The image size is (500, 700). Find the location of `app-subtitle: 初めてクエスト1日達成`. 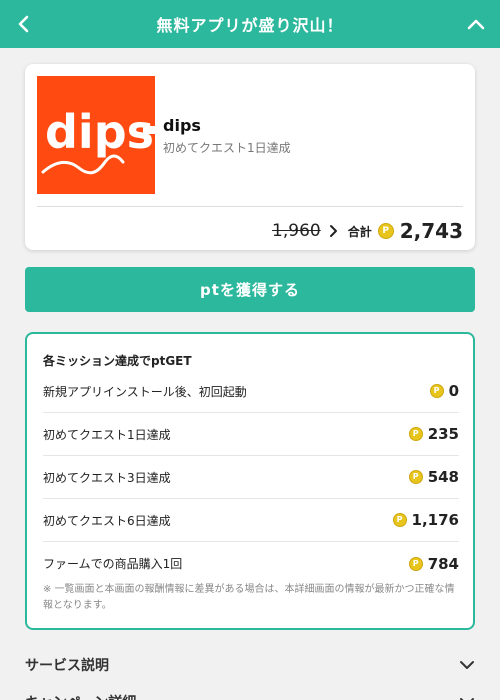

app-subtitle: 初めてクエスト1日達成 is located at coordinates (227, 148).